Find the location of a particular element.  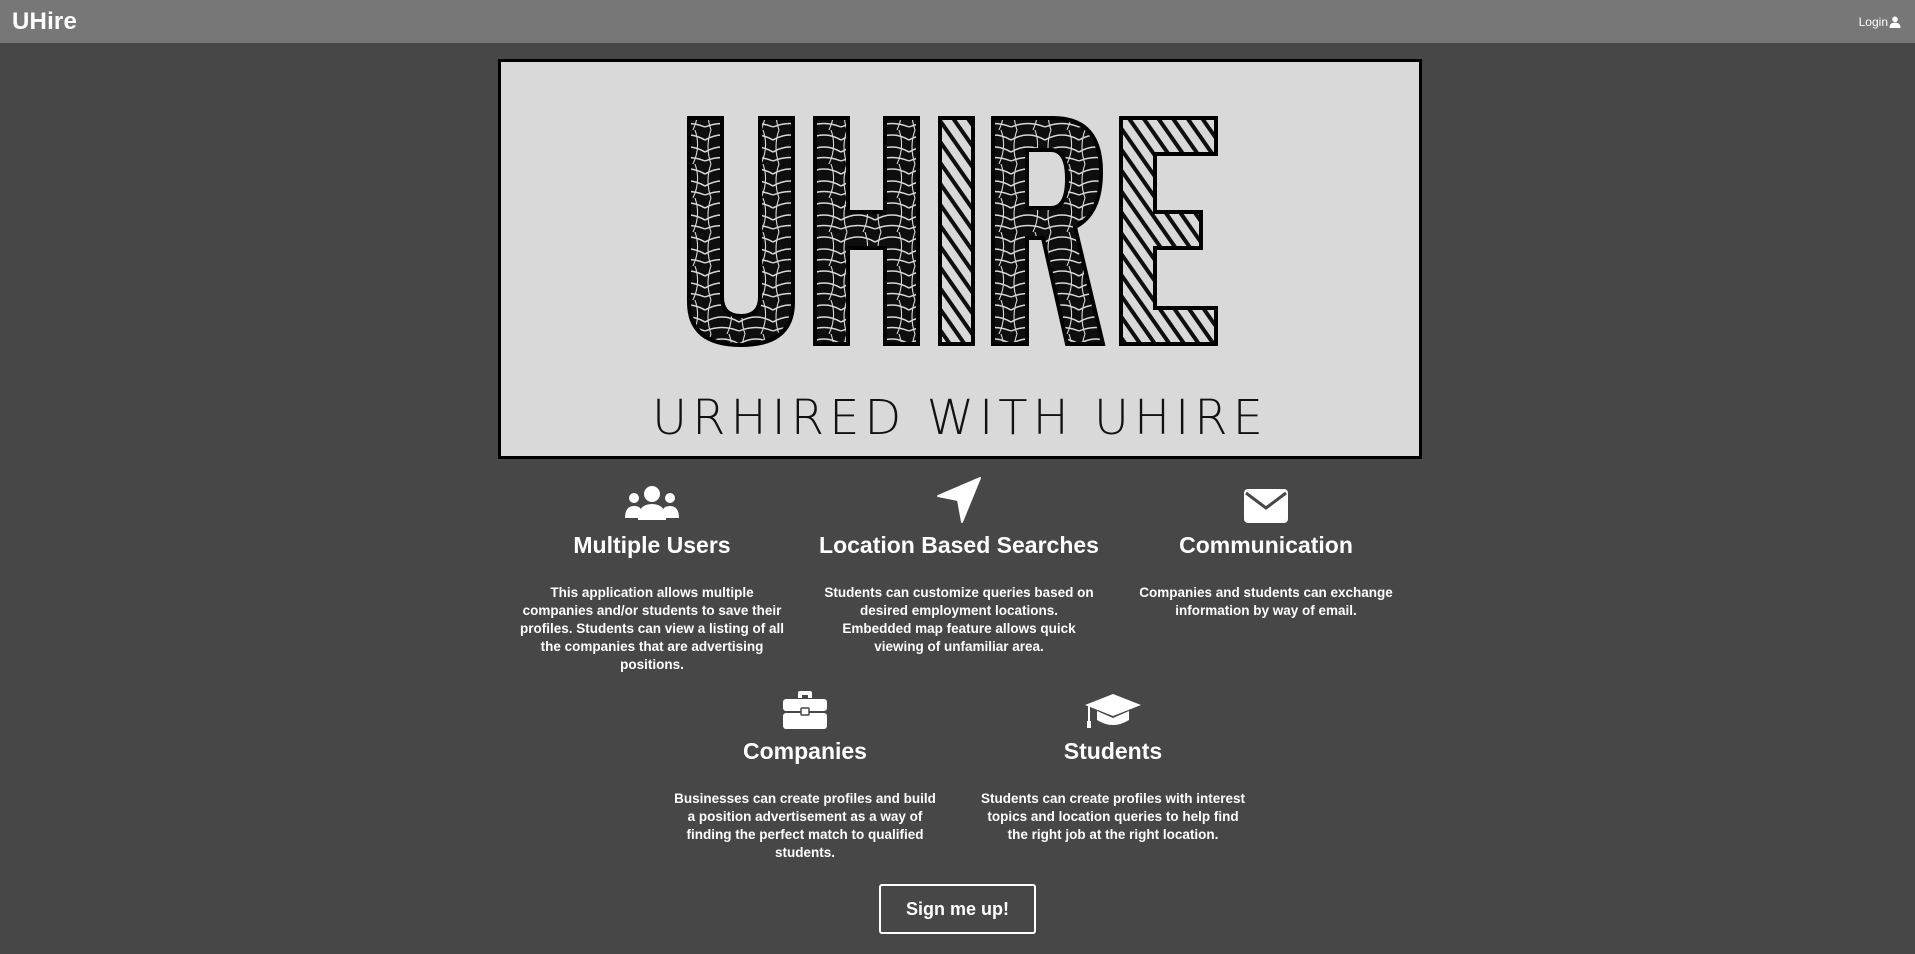

login-link: Login is located at coordinates (1880, 22).